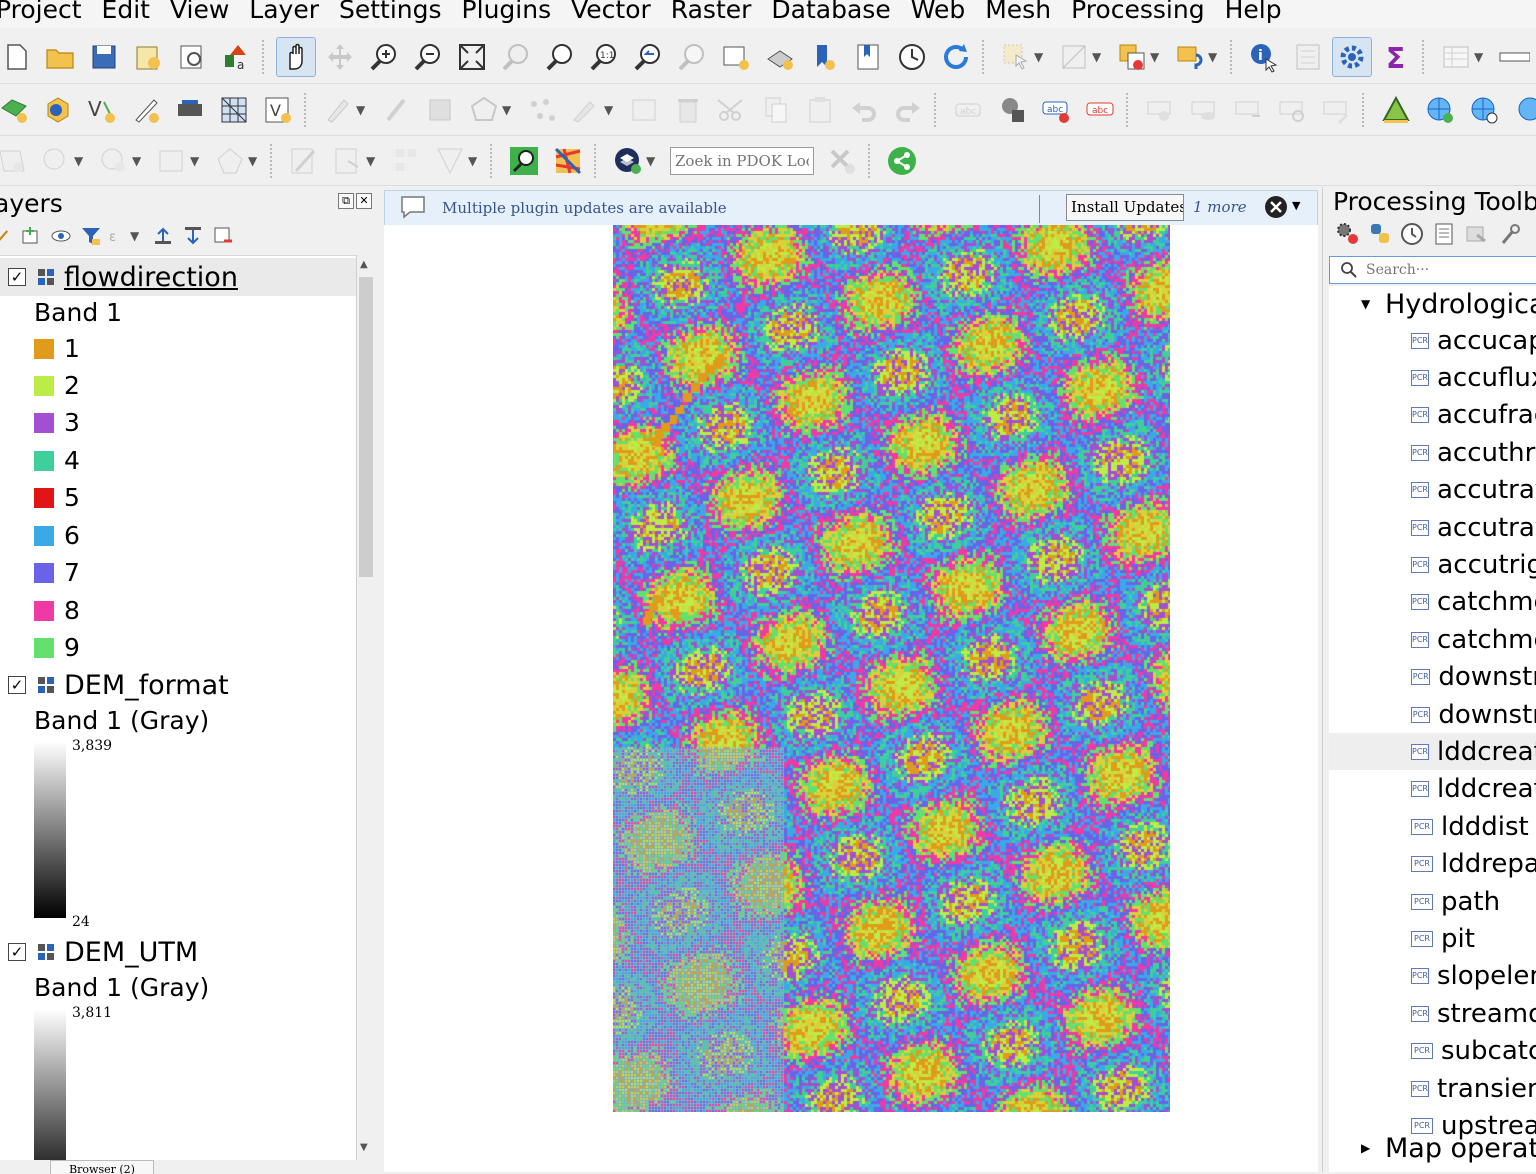  I want to click on more-messages-link: 1 more, so click(1220, 207).